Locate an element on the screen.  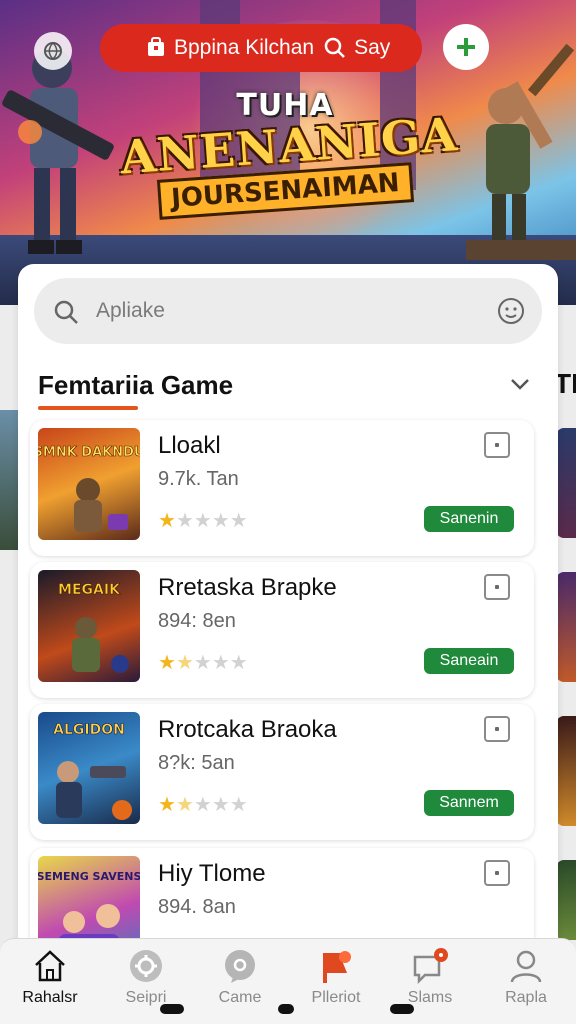
game-art: ALGIDON is located at coordinates (92, 771).